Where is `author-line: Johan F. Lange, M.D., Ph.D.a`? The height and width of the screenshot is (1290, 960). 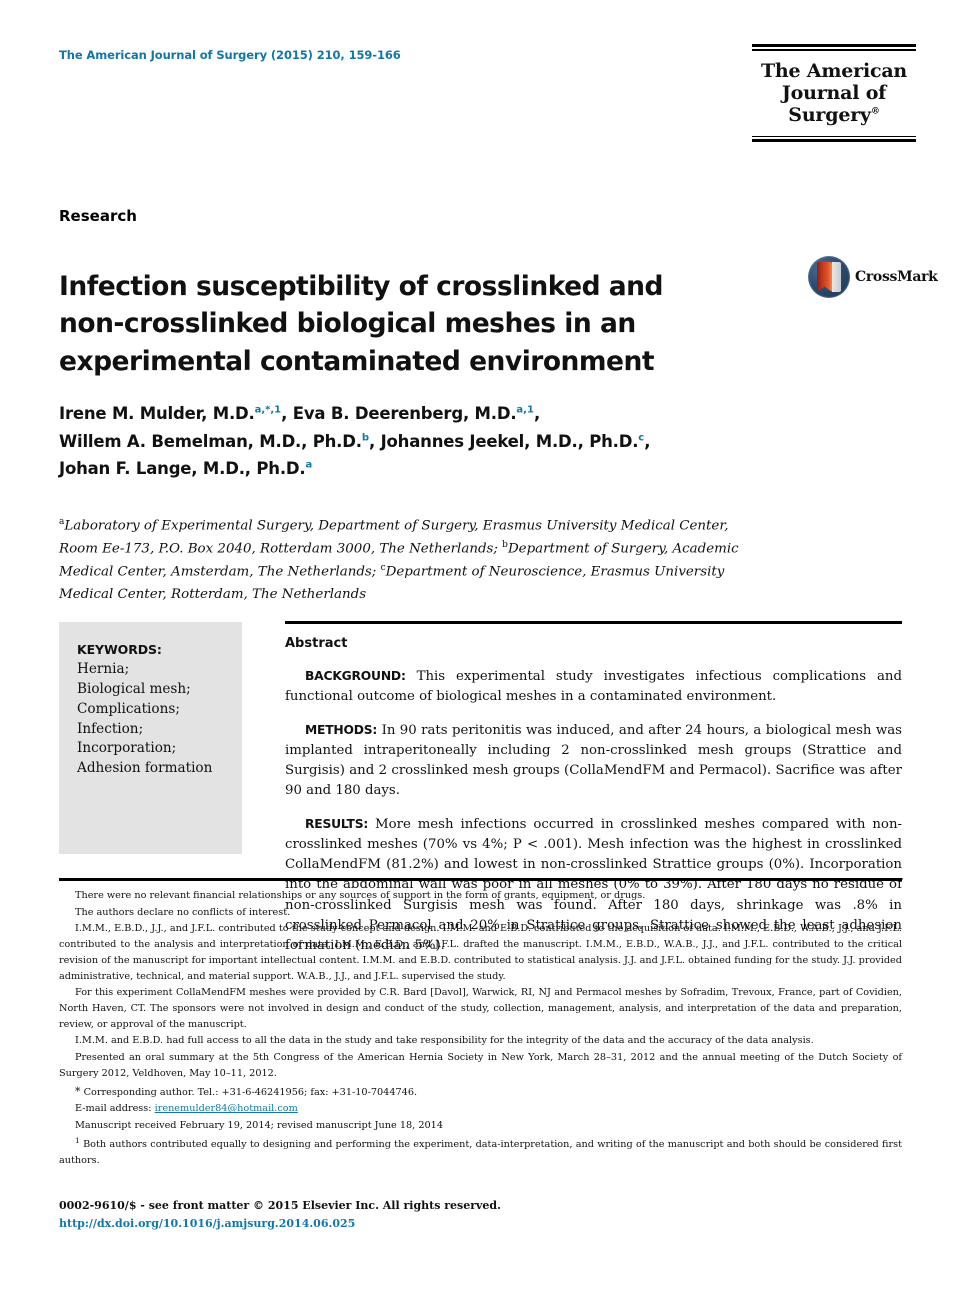
author-line: Johan F. Lange, M.D., Ph.D.a is located at coordinates (186, 469).